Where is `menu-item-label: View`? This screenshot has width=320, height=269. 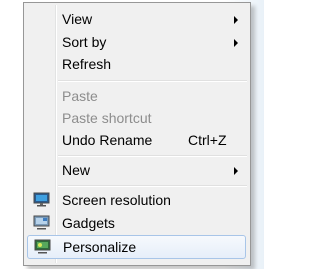 menu-item-label: View is located at coordinates (77, 19).